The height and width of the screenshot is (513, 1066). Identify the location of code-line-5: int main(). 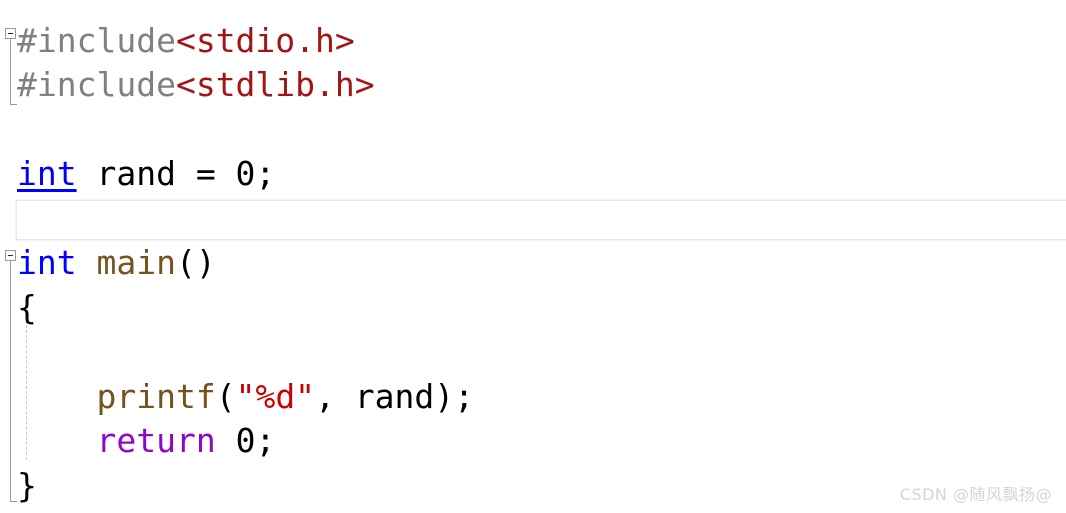
(116, 262).